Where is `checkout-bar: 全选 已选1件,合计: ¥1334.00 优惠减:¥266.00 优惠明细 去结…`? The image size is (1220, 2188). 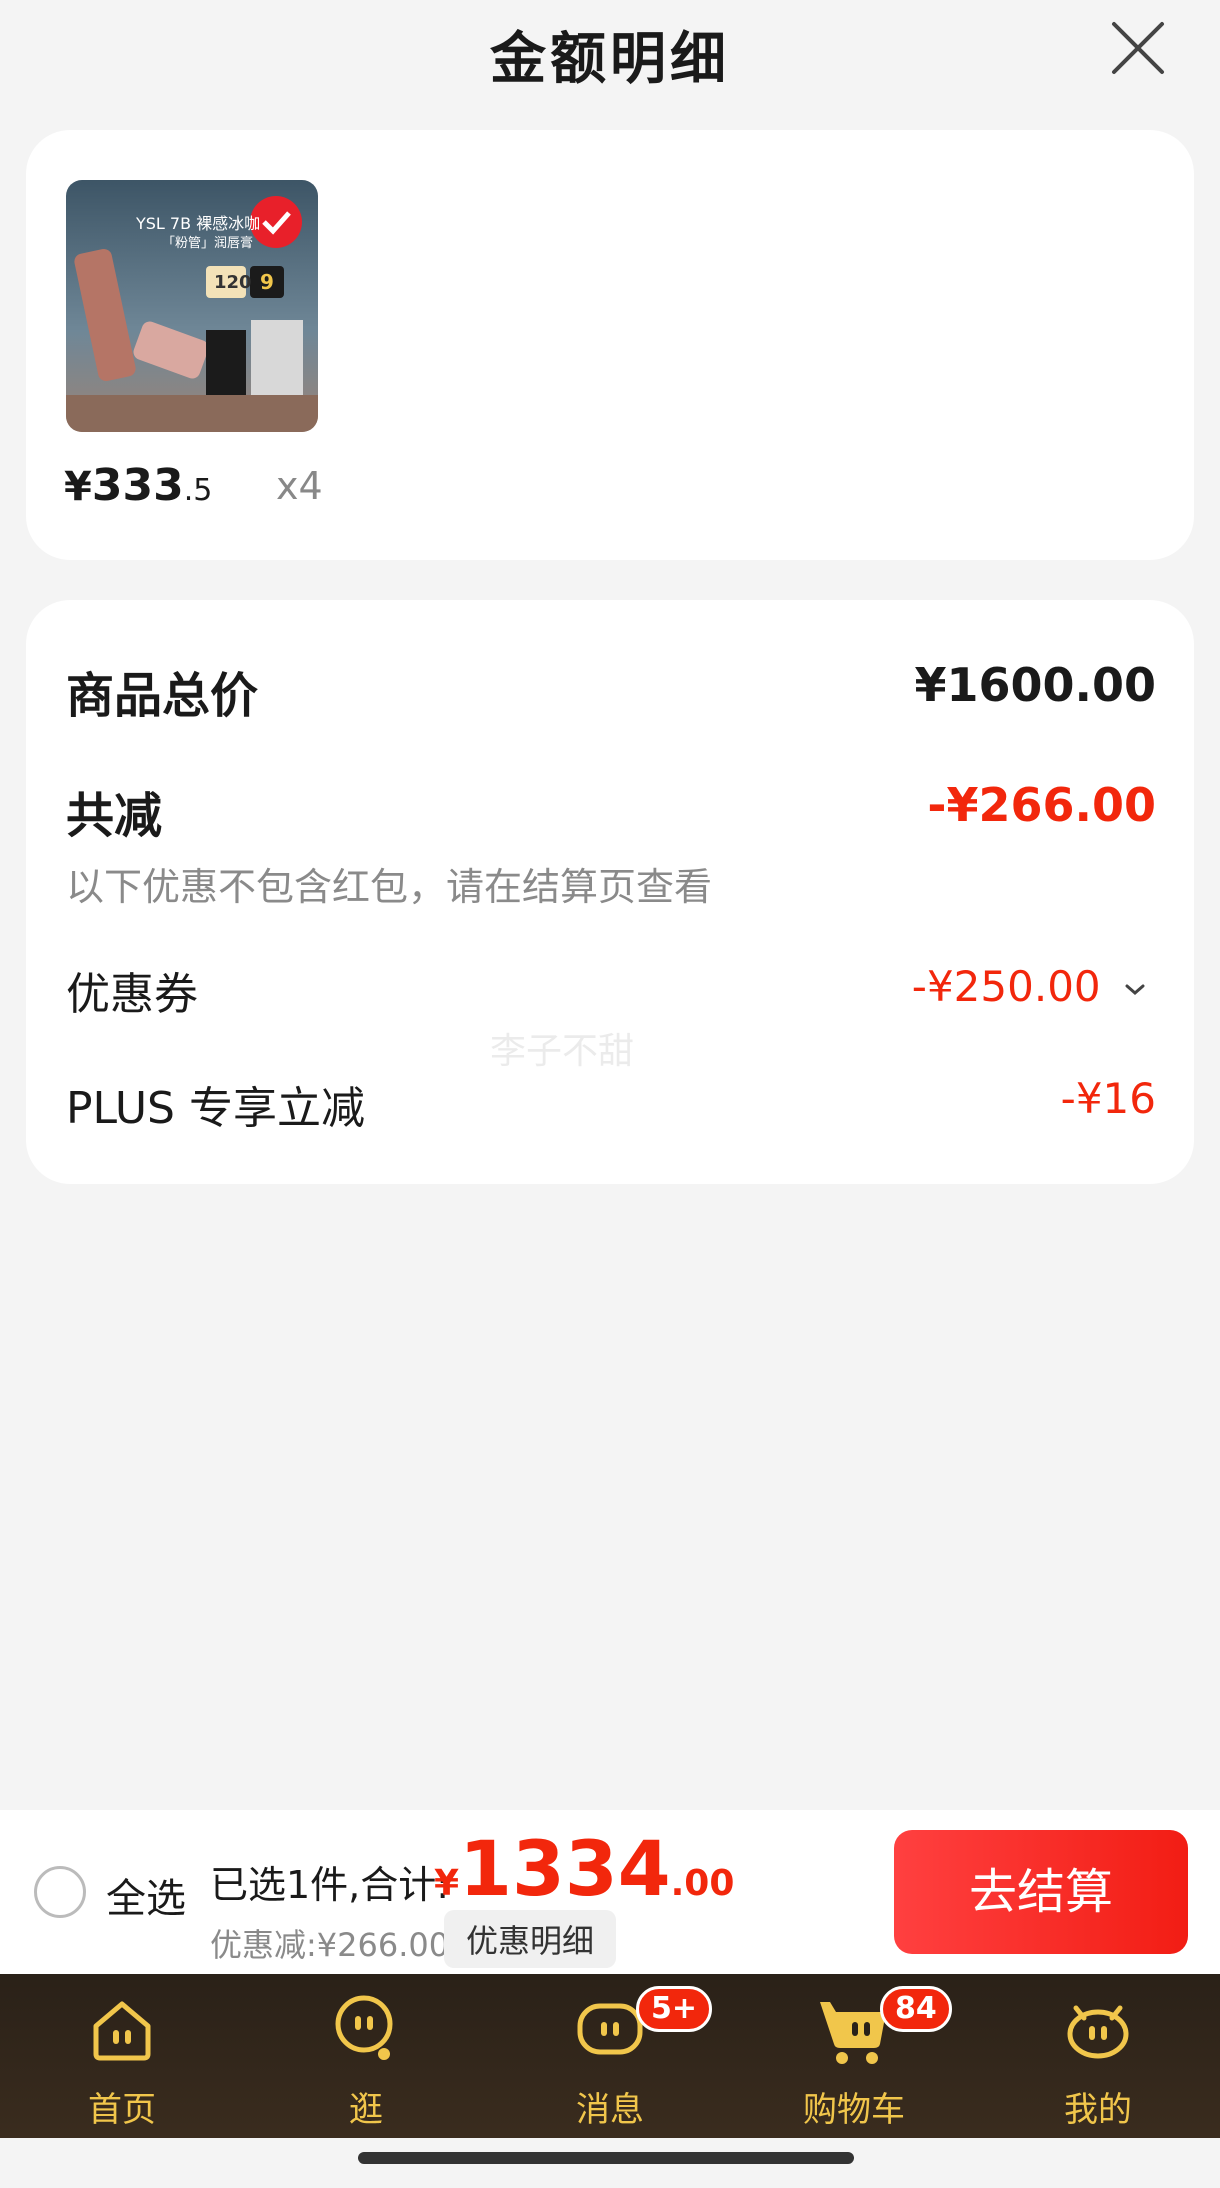 checkout-bar: 全选 已选1件,合计: ¥1334.00 优惠减:¥266.00 优惠明细 去结… is located at coordinates (610, 1892).